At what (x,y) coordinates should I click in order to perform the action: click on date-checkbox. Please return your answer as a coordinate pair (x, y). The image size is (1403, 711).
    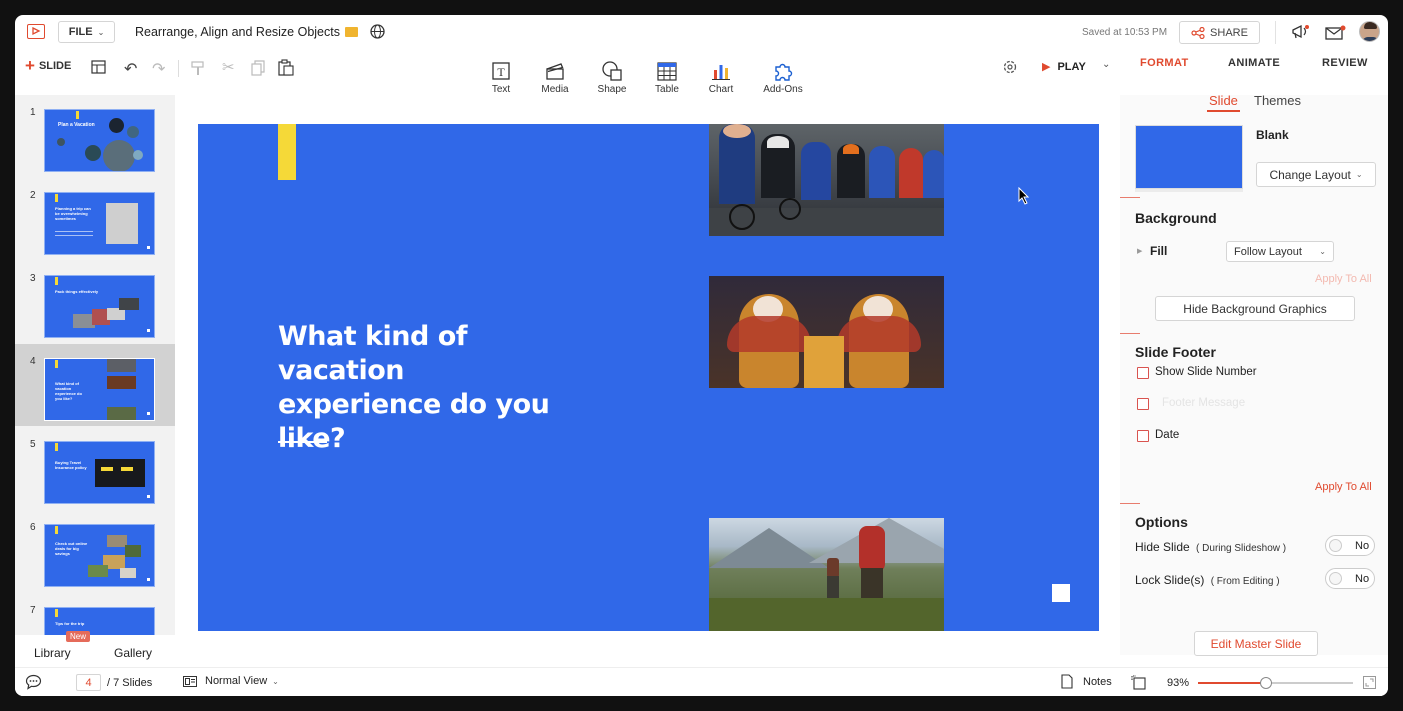
    Looking at the image, I should click on (1143, 436).